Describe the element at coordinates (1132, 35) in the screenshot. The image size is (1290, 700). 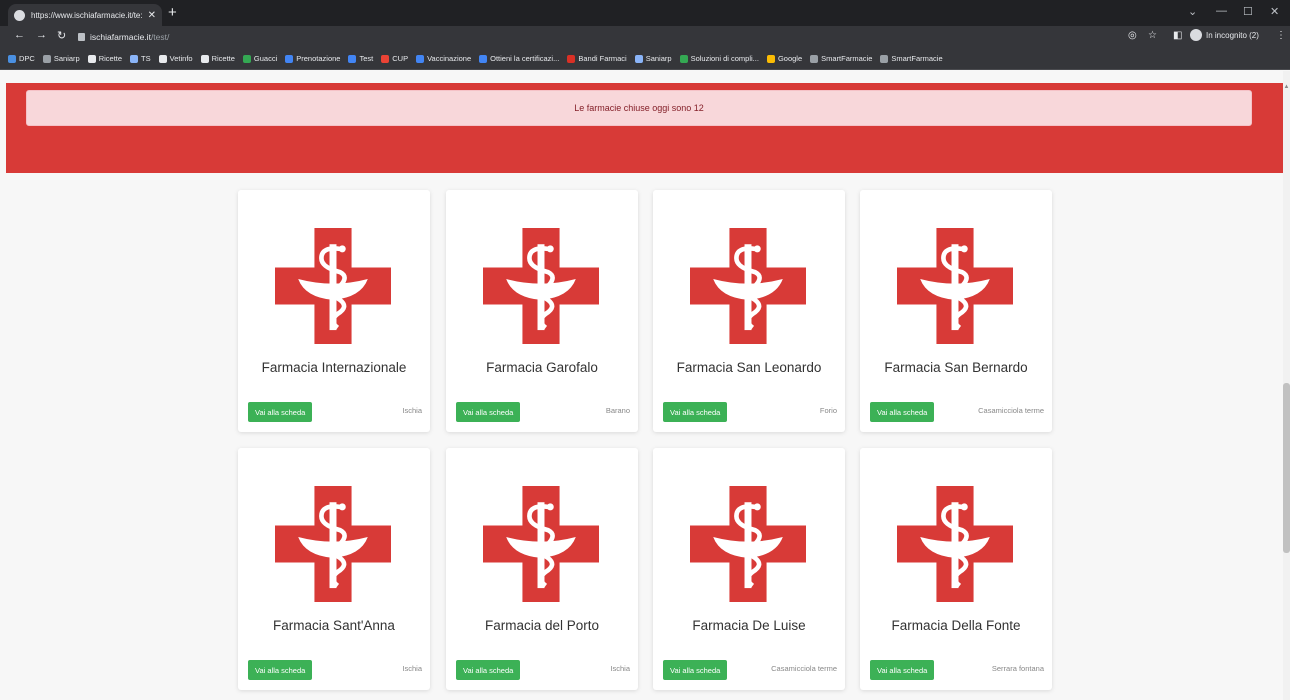
I see `eye-off-icon: ◎` at that location.